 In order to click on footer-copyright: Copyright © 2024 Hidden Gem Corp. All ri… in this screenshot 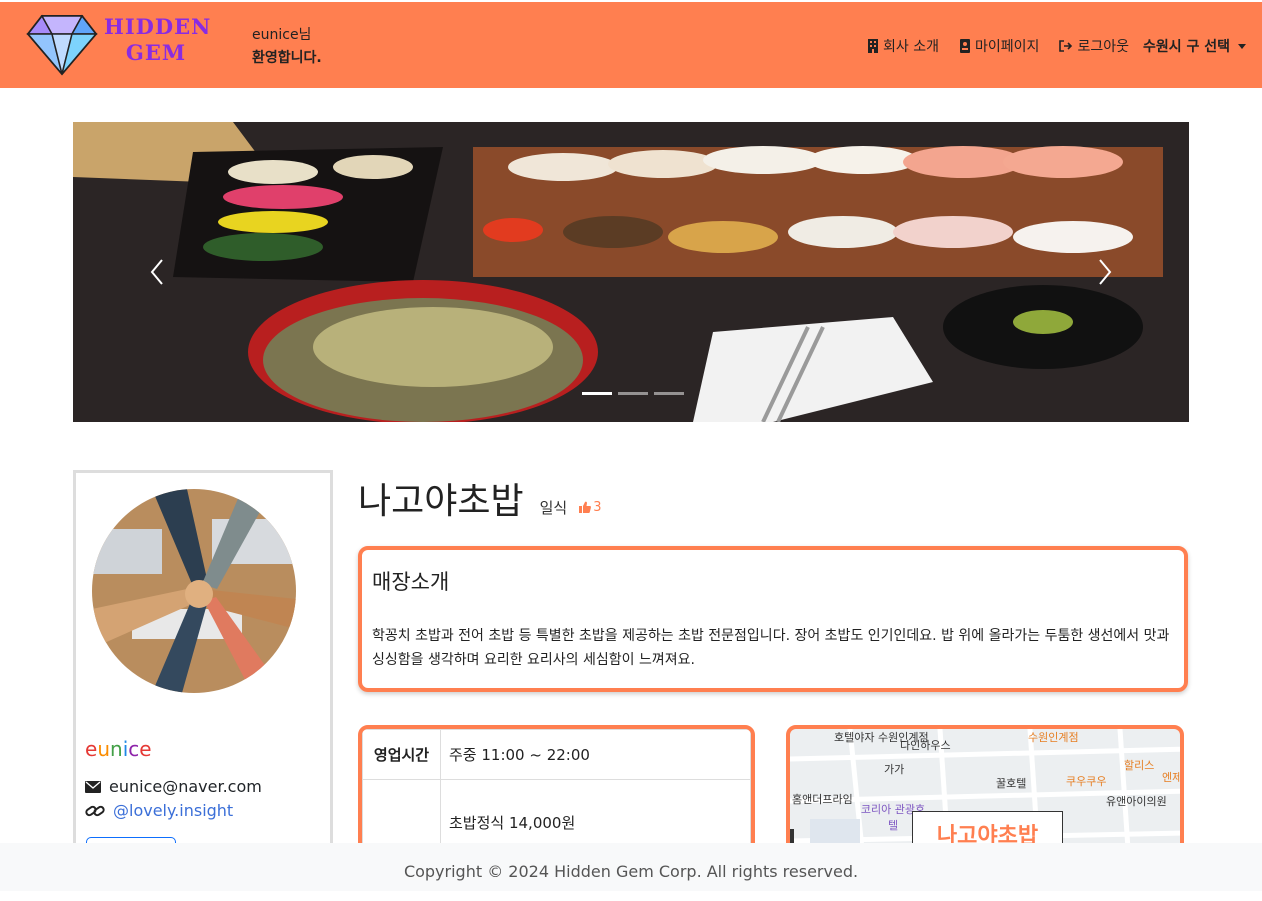, I will do `click(631, 871)`.